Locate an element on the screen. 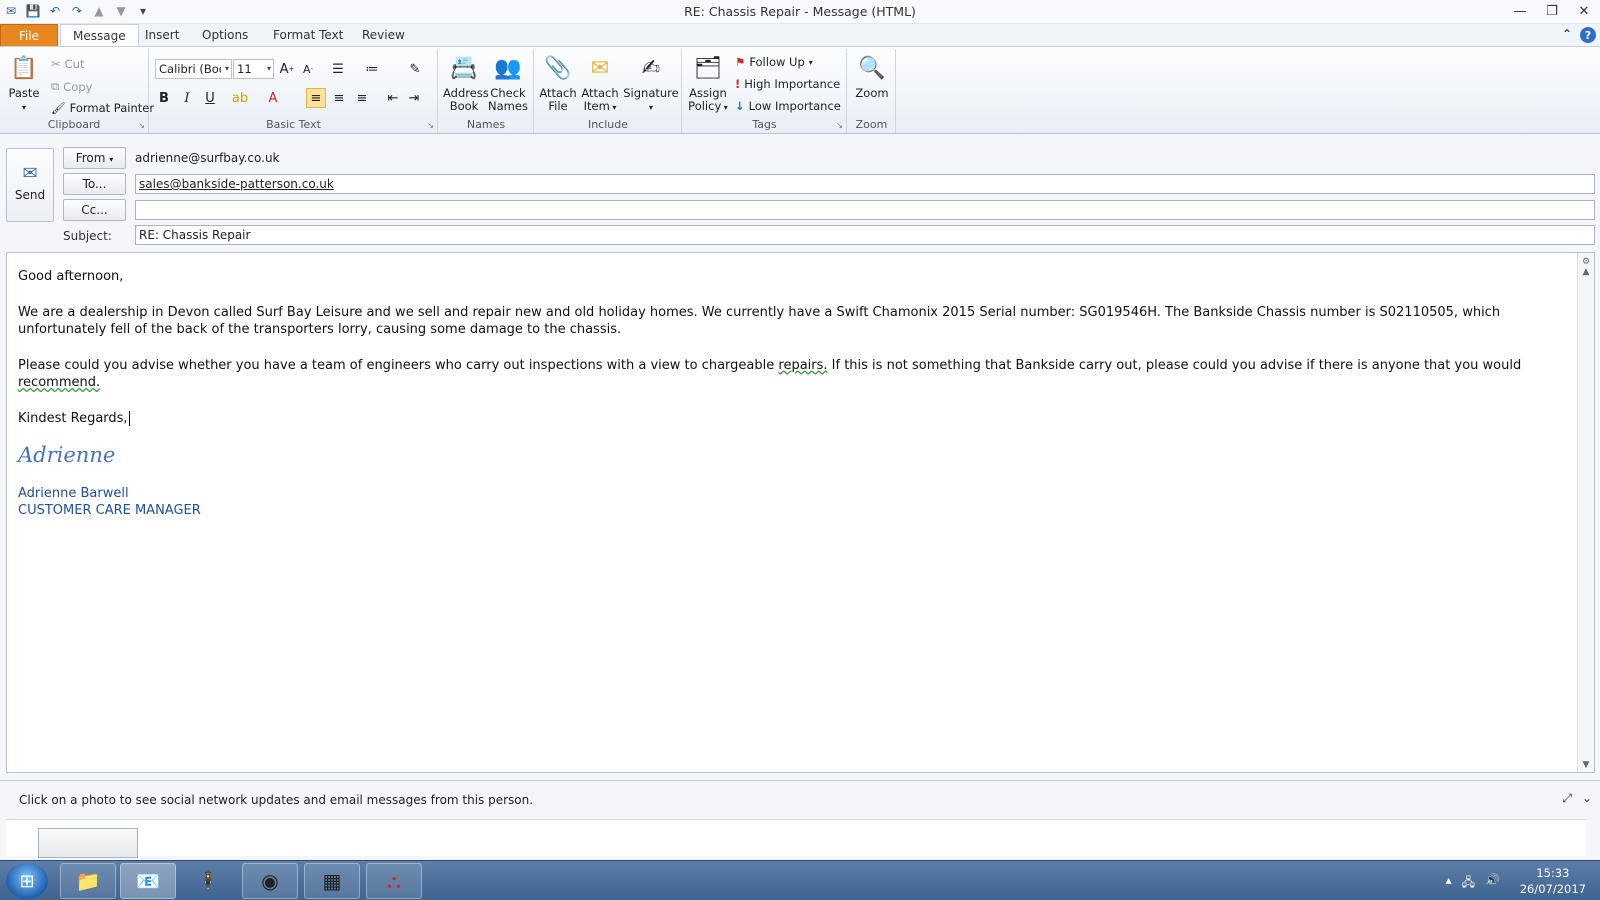 The height and width of the screenshot is (900, 1600). send-button: ✉ Send is located at coordinates (30, 185).